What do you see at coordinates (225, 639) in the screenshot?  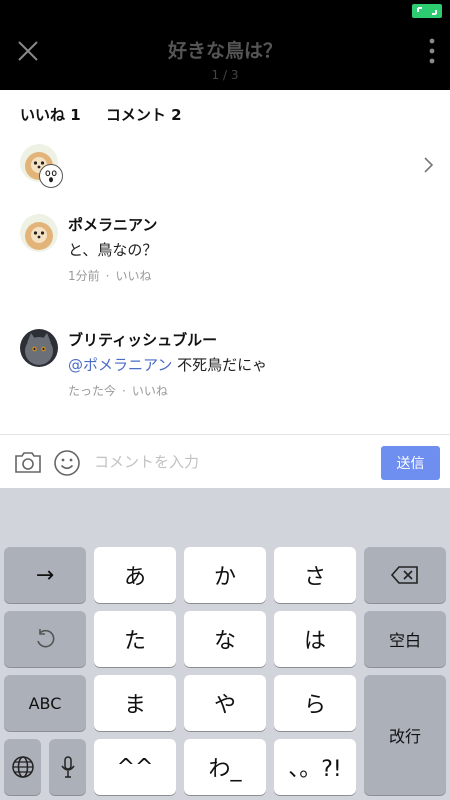 I see `key-na: な` at bounding box center [225, 639].